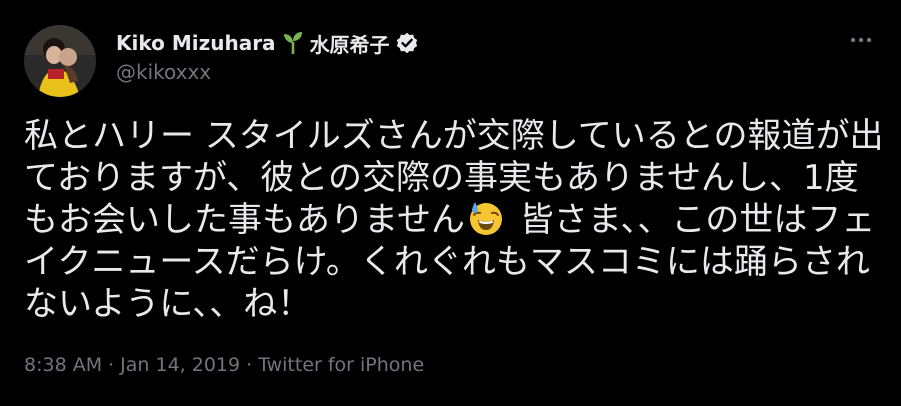 This screenshot has width=901, height=406. What do you see at coordinates (196, 43) in the screenshot?
I see `display-name: Kiko Mizuhara` at bounding box center [196, 43].